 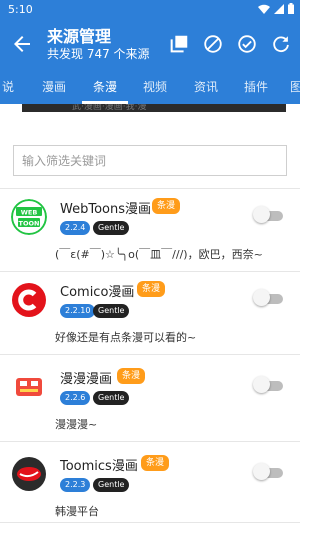 I want to click on tab-news: 资讯, so click(x=206, y=86).